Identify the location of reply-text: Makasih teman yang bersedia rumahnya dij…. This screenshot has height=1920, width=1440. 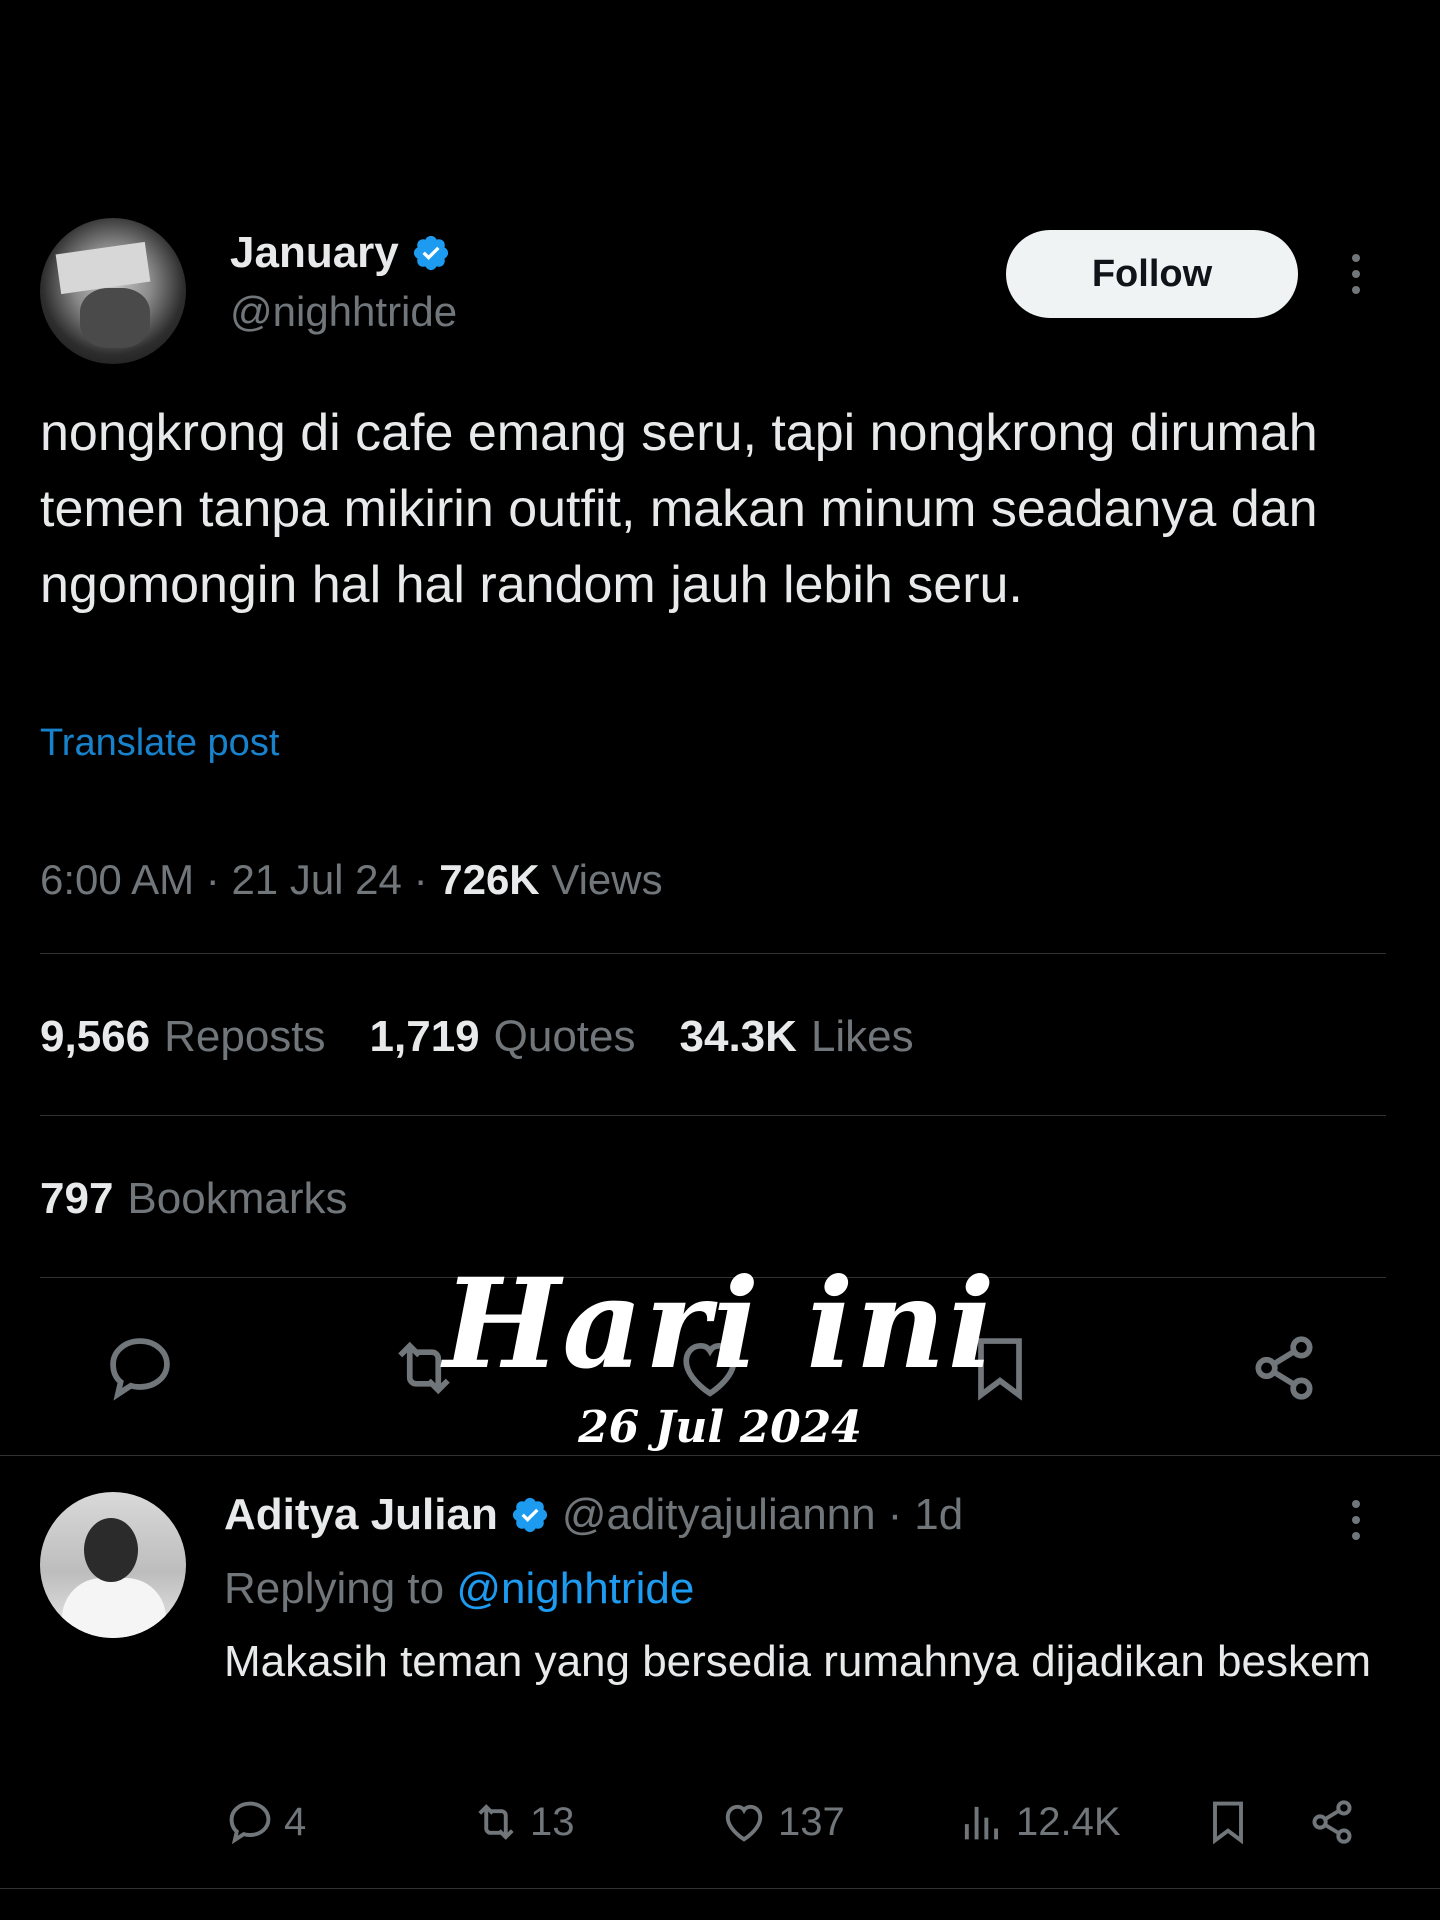
(798, 1661).